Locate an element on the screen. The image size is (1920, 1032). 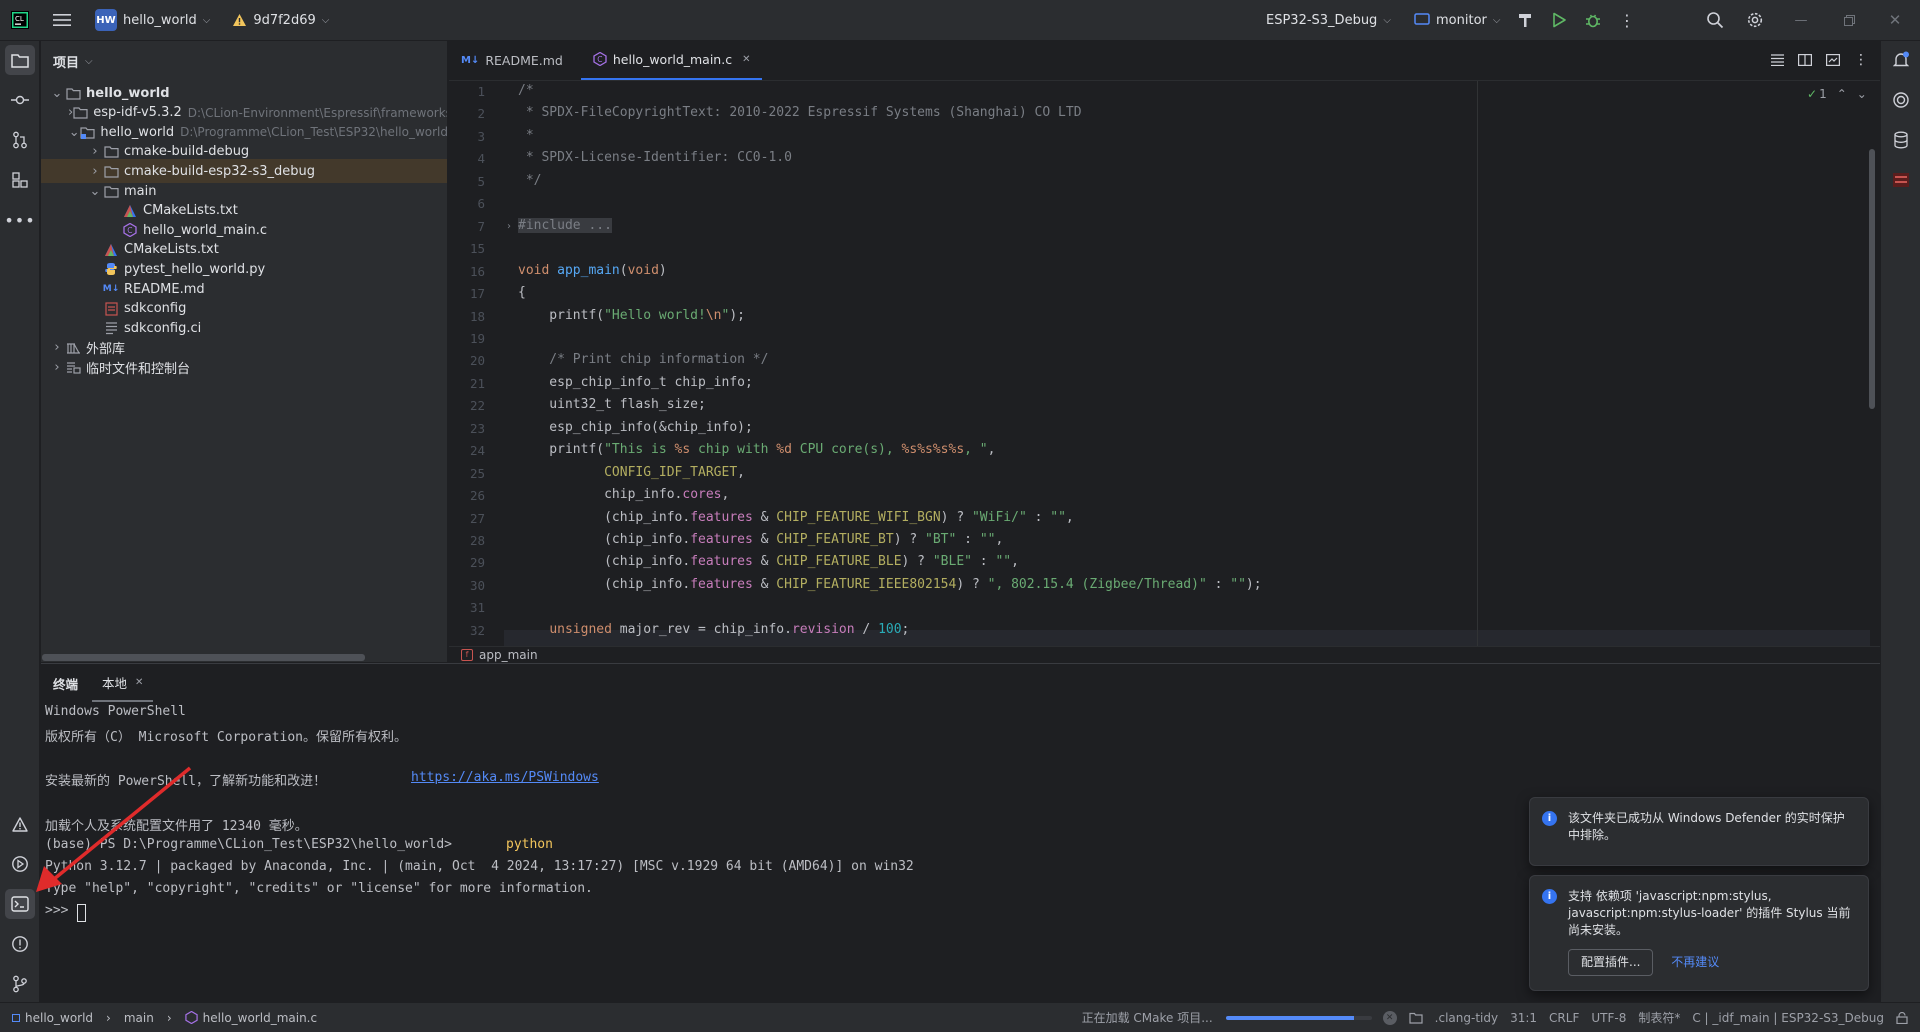
library-icon is located at coordinates (73, 348).